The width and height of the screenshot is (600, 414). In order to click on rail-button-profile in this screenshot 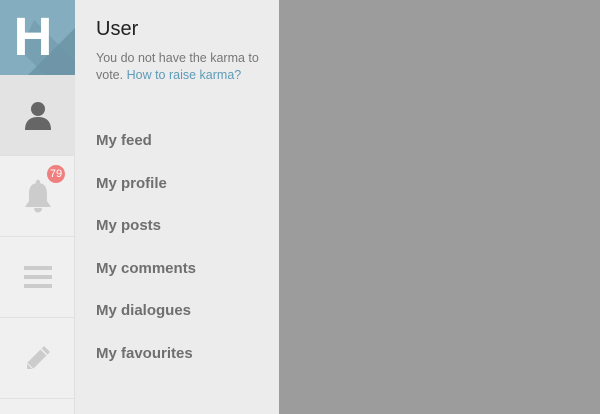, I will do `click(37, 115)`.